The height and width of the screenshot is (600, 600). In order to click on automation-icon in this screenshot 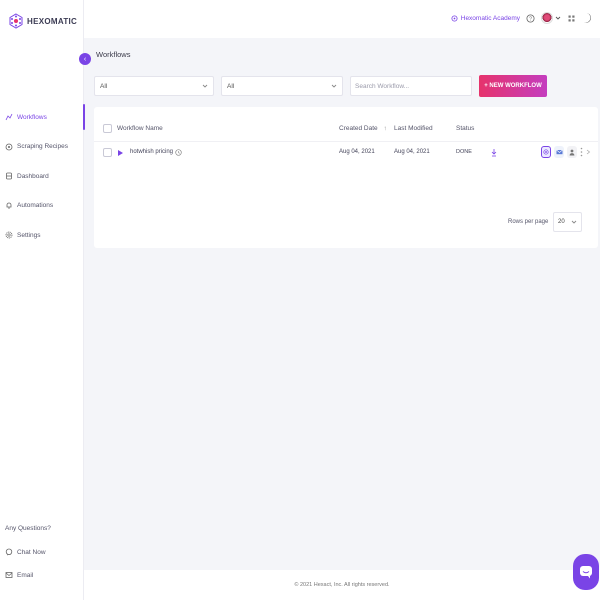, I will do `click(9, 205)`.